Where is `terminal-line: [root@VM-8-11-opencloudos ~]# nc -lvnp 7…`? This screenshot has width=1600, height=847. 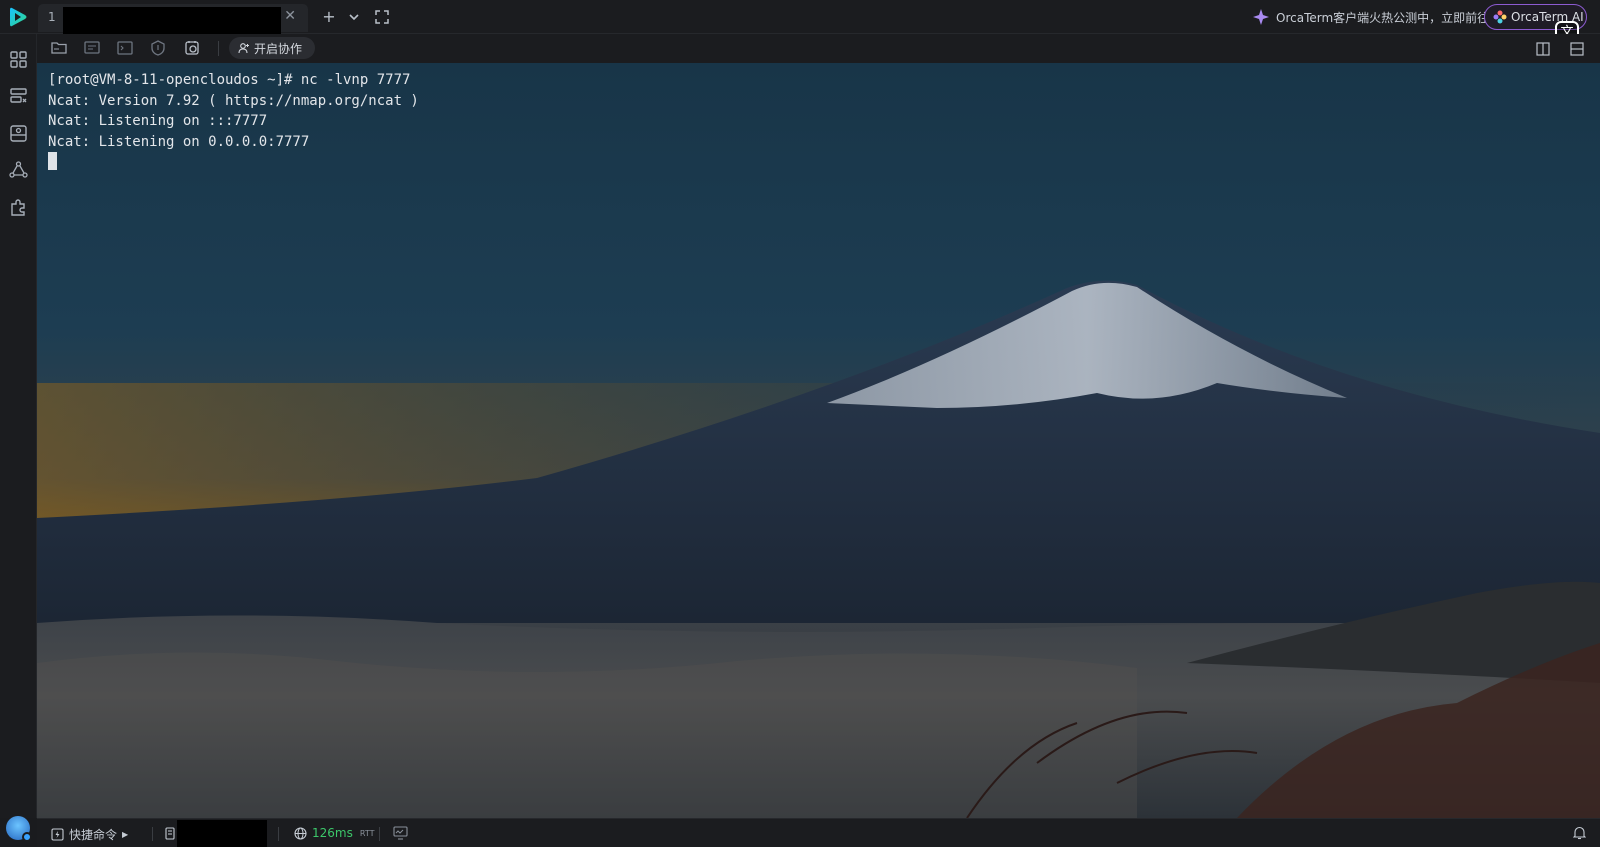
terminal-line: [root@VM-8-11-opencloudos ~]# nc -lvnp 7… is located at coordinates (229, 80).